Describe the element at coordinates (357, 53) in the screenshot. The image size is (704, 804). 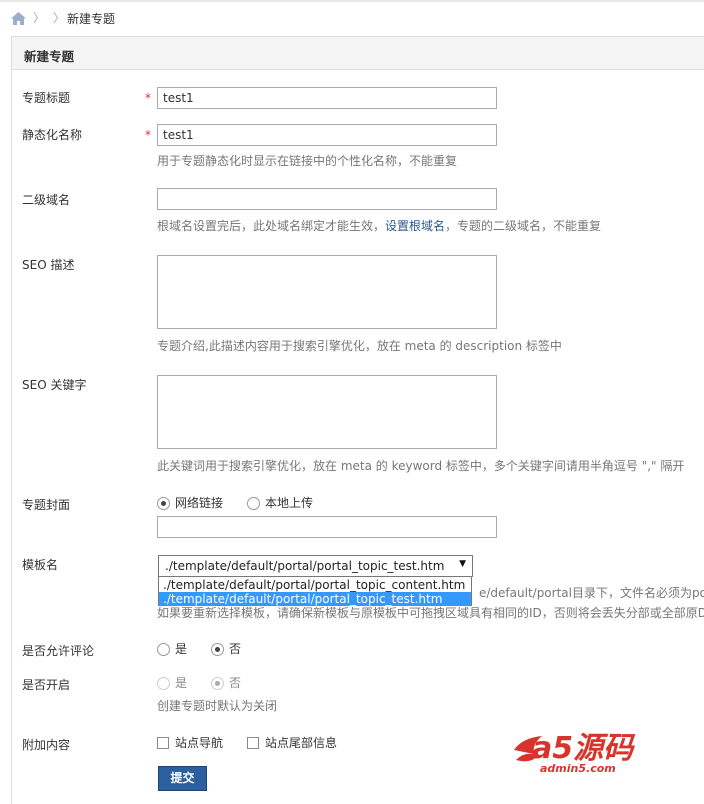
I see `panel-header: 新建专题` at that location.